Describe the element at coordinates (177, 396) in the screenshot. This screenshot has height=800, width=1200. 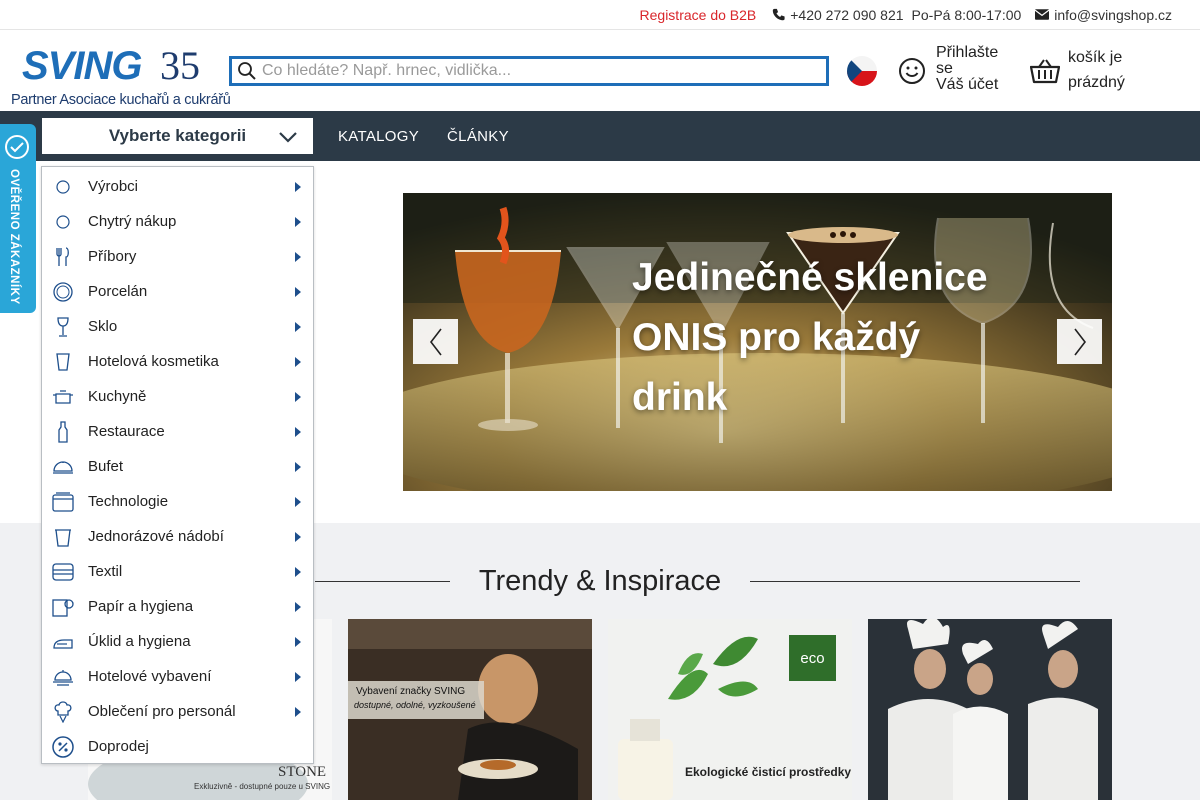
I see `category-item: Kuchyně` at that location.